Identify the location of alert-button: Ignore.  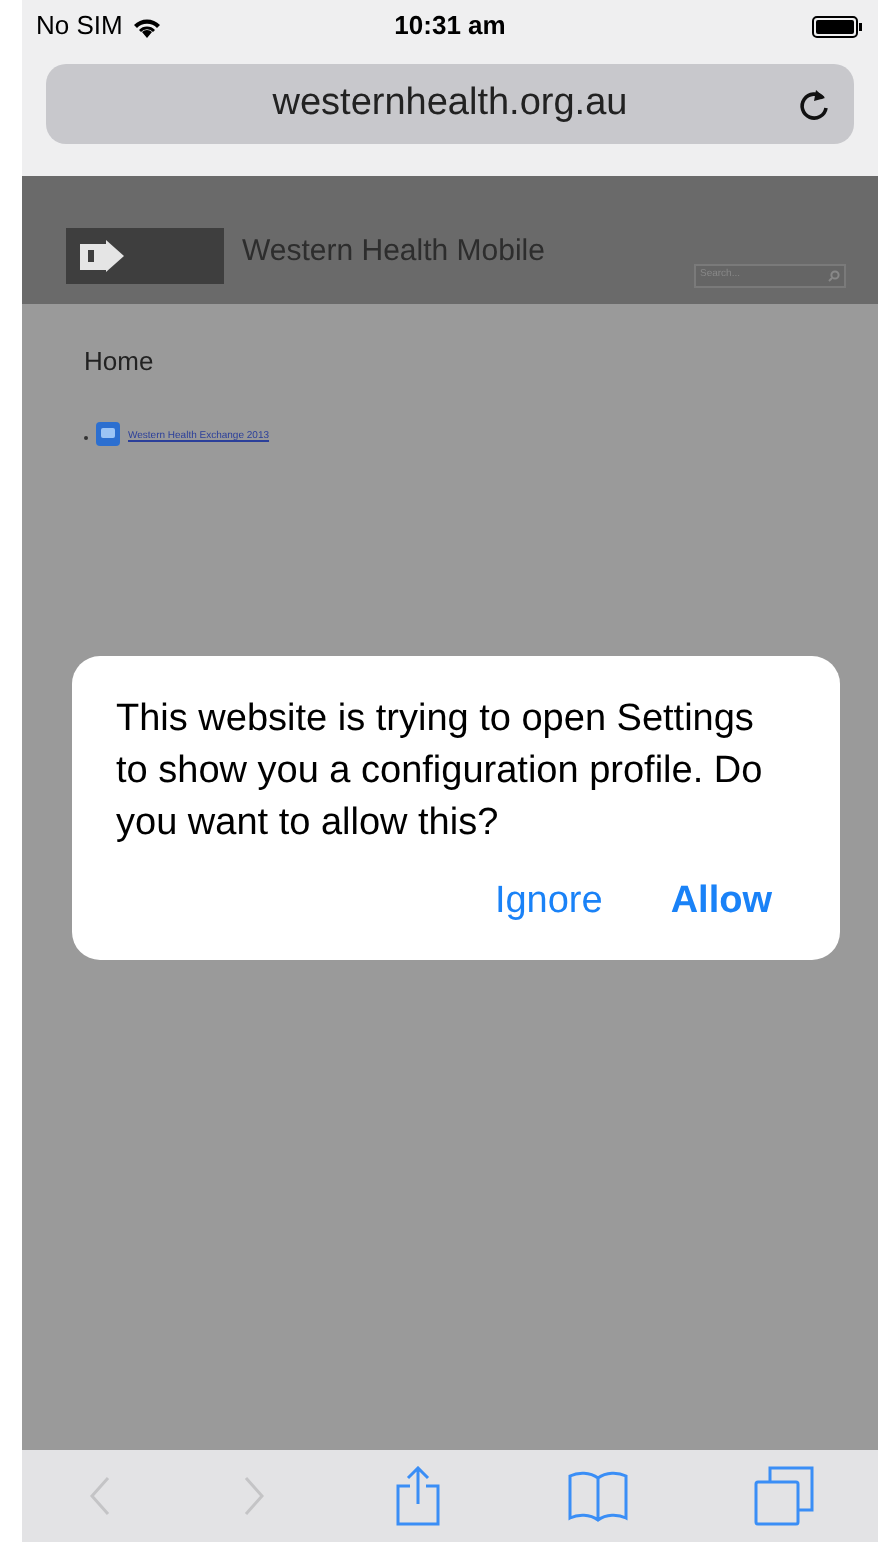
(548, 902).